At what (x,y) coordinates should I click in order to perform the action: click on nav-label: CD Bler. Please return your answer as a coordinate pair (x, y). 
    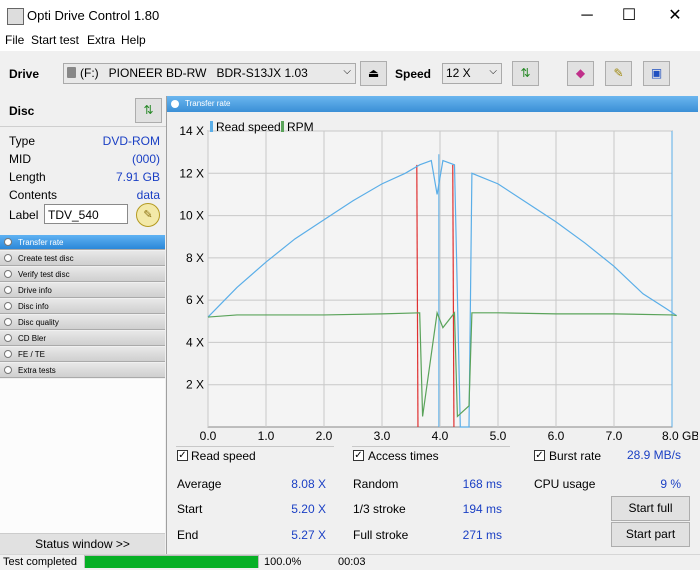
    Looking at the image, I should click on (32, 338).